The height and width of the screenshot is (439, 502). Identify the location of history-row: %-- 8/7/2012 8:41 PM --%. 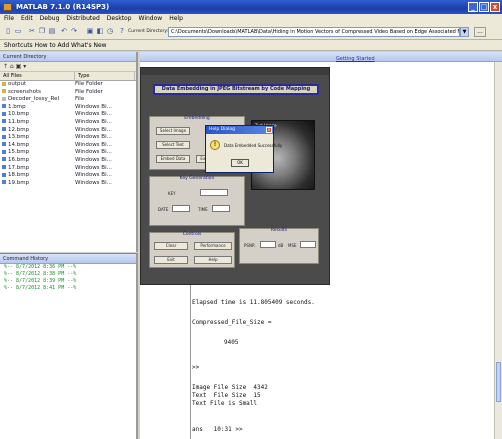
(68, 288).